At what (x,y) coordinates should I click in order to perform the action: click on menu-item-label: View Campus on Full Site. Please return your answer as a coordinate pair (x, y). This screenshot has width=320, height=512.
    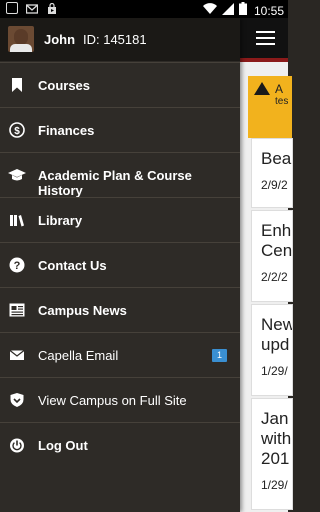
    Looking at the image, I should click on (112, 400).